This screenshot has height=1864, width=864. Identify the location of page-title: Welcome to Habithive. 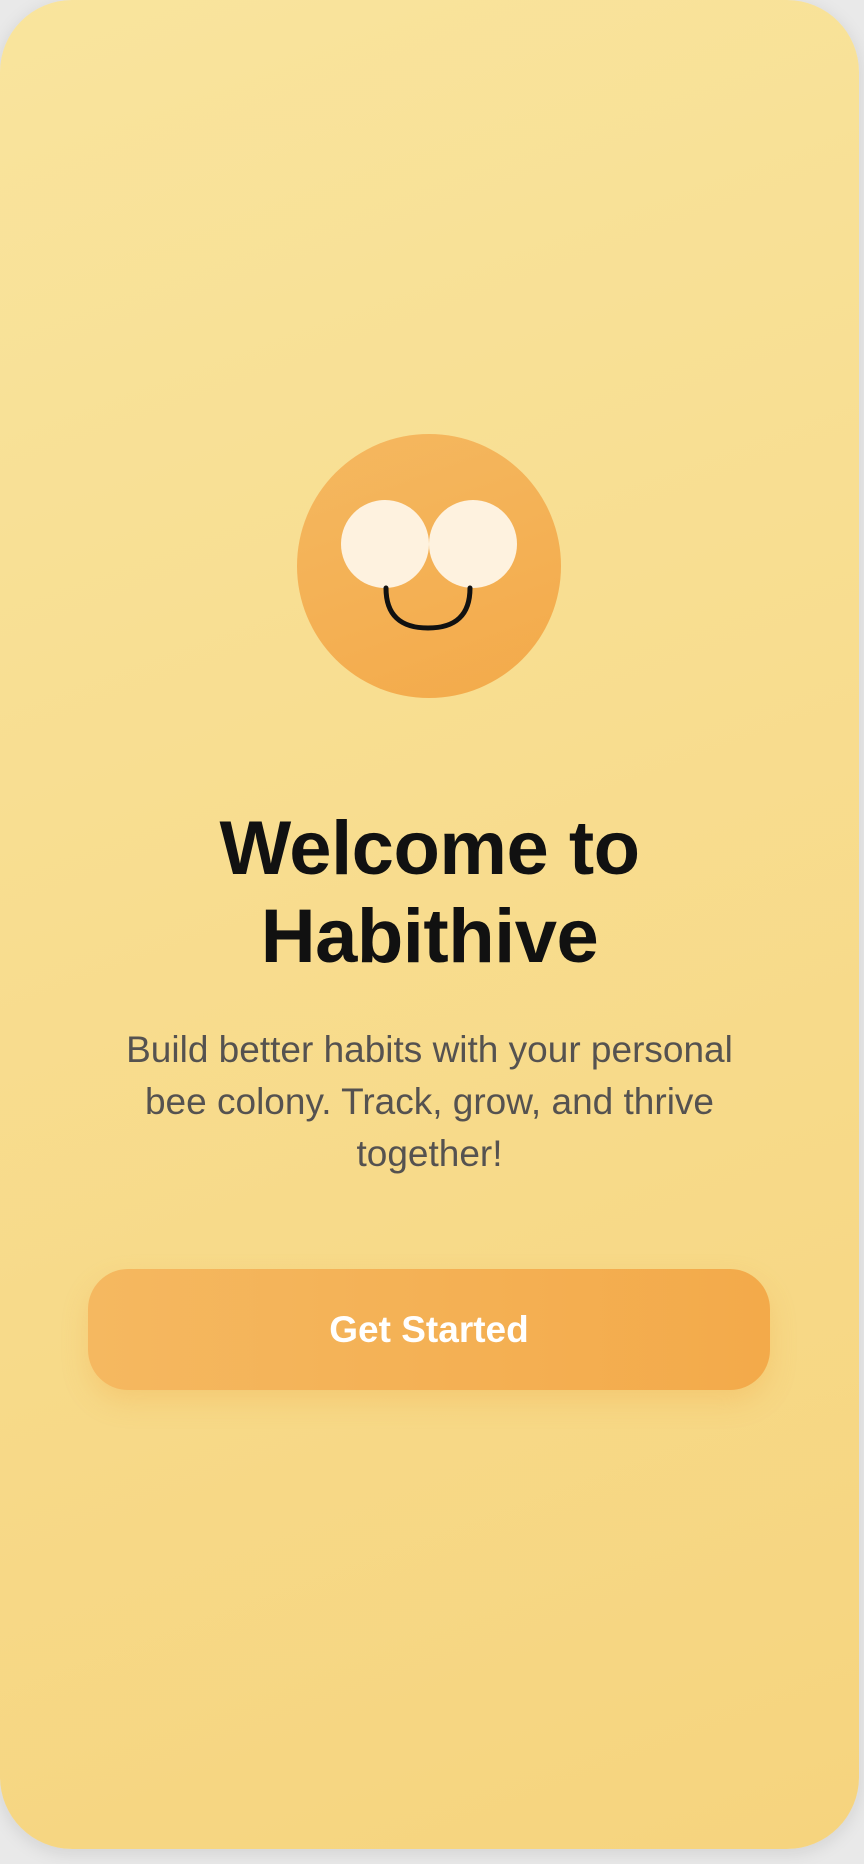
(429, 893).